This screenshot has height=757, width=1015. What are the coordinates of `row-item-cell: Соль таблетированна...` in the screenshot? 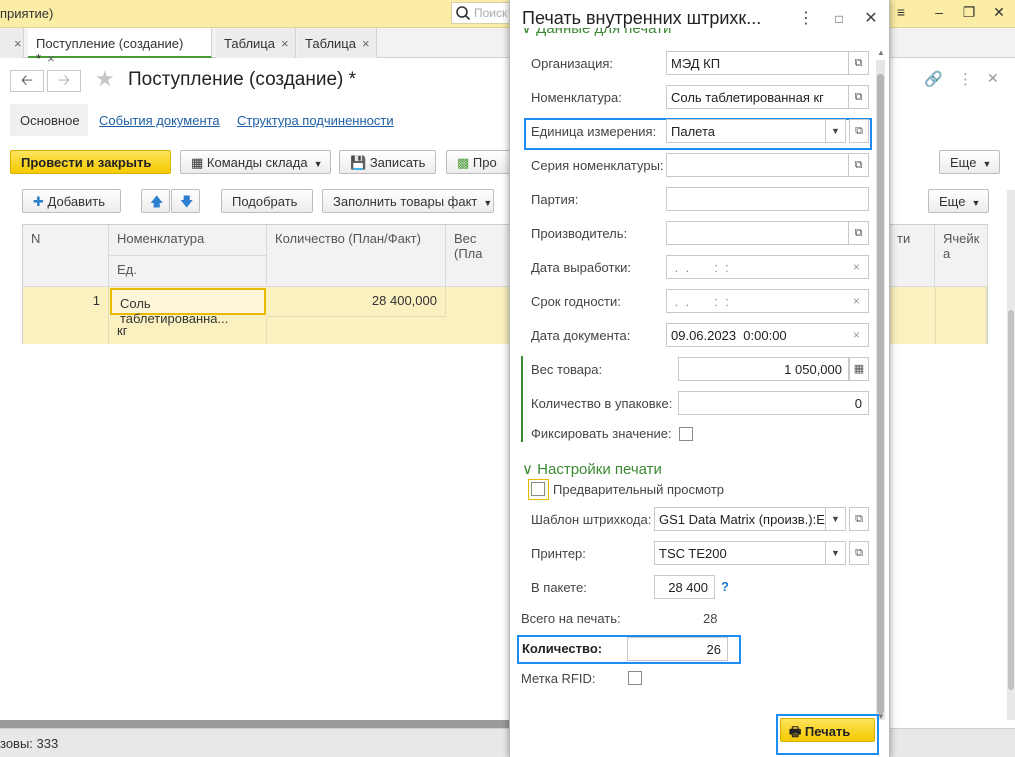 It's located at (188, 307).